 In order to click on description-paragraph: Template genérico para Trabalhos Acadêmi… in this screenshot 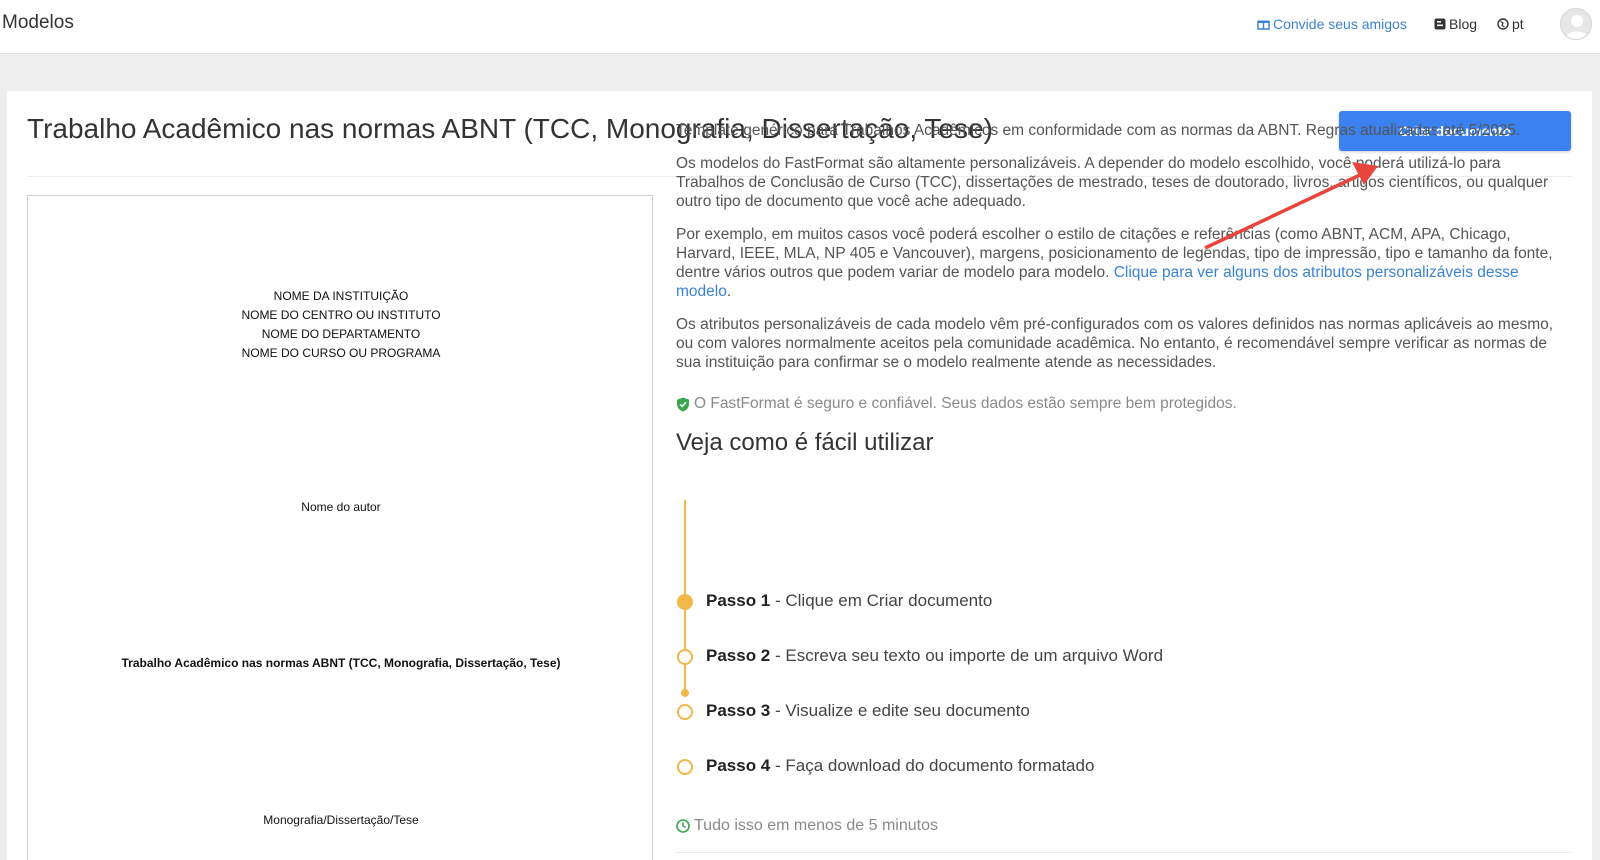, I will do `click(1098, 130)`.